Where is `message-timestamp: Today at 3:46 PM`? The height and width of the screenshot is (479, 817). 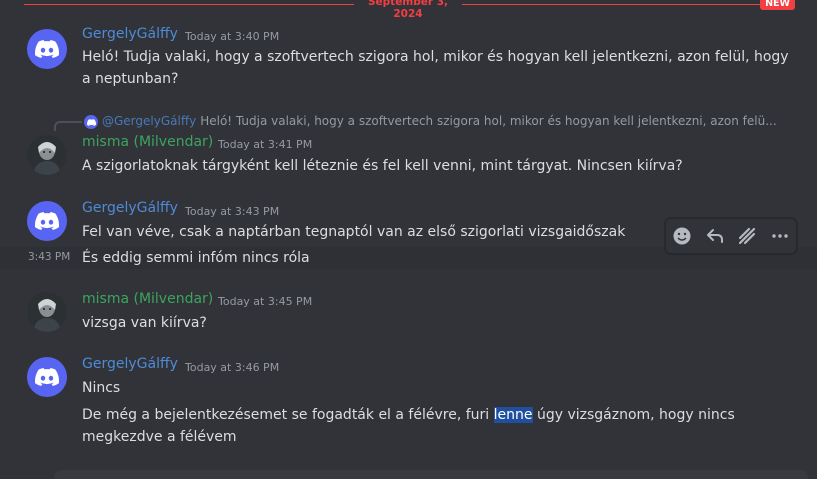 message-timestamp: Today at 3:46 PM is located at coordinates (232, 367).